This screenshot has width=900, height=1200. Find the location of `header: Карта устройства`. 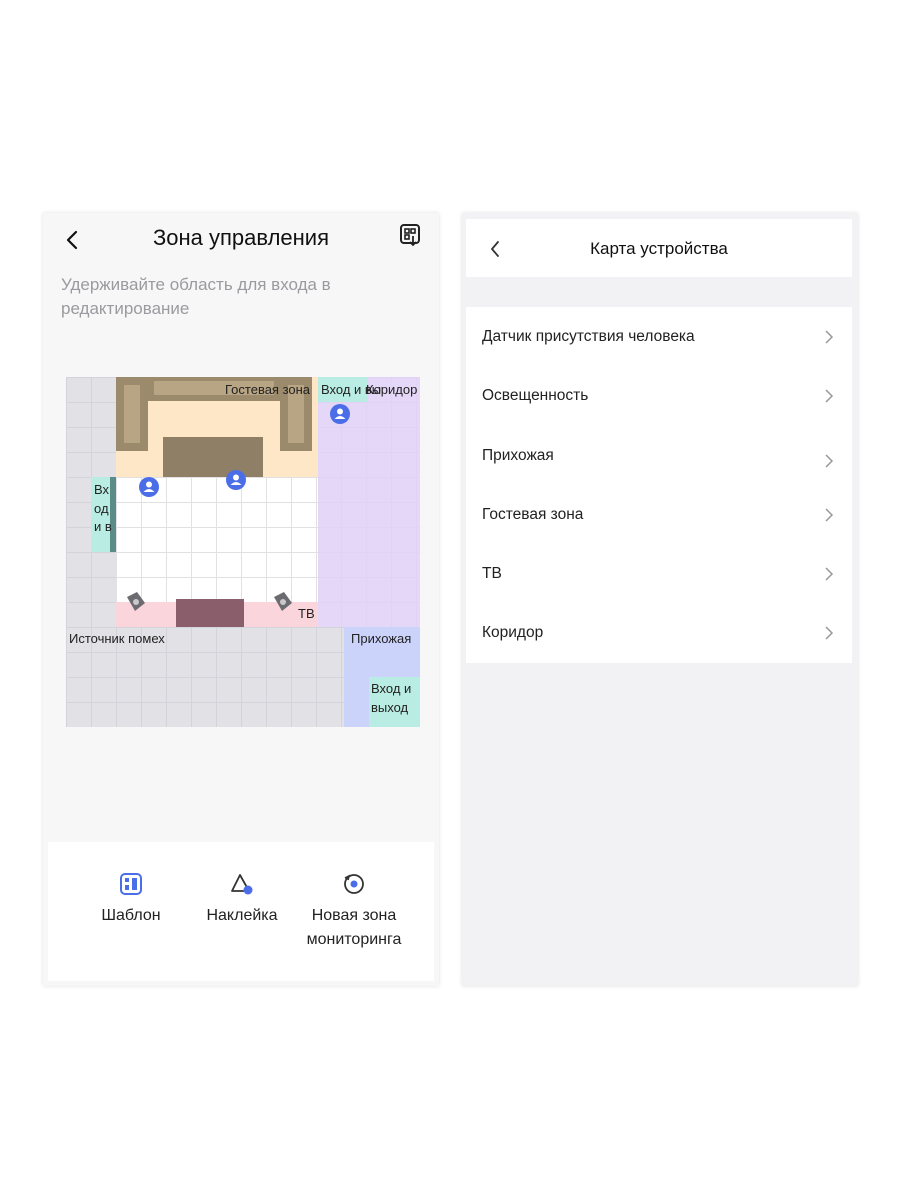

header: Карта устройства is located at coordinates (659, 248).